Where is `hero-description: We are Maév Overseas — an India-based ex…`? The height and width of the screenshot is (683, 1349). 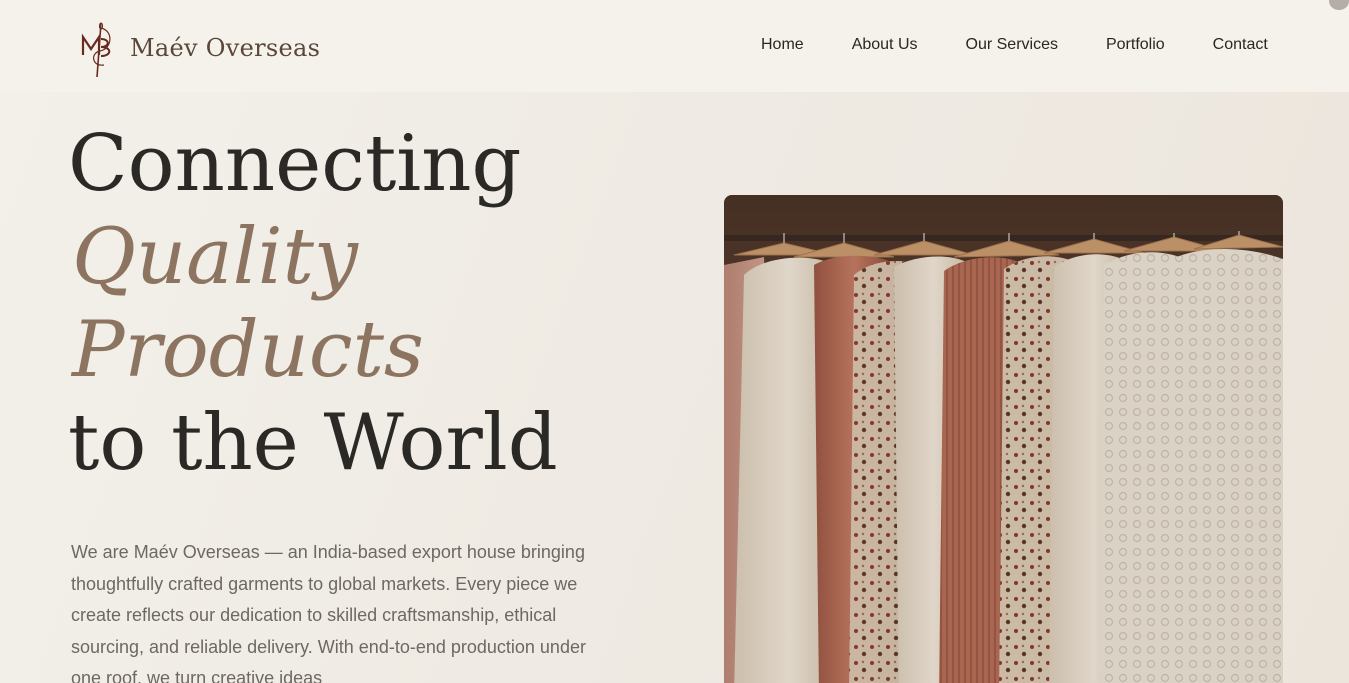 hero-description: We are Maév Overseas — an India-based ex… is located at coordinates (328, 612).